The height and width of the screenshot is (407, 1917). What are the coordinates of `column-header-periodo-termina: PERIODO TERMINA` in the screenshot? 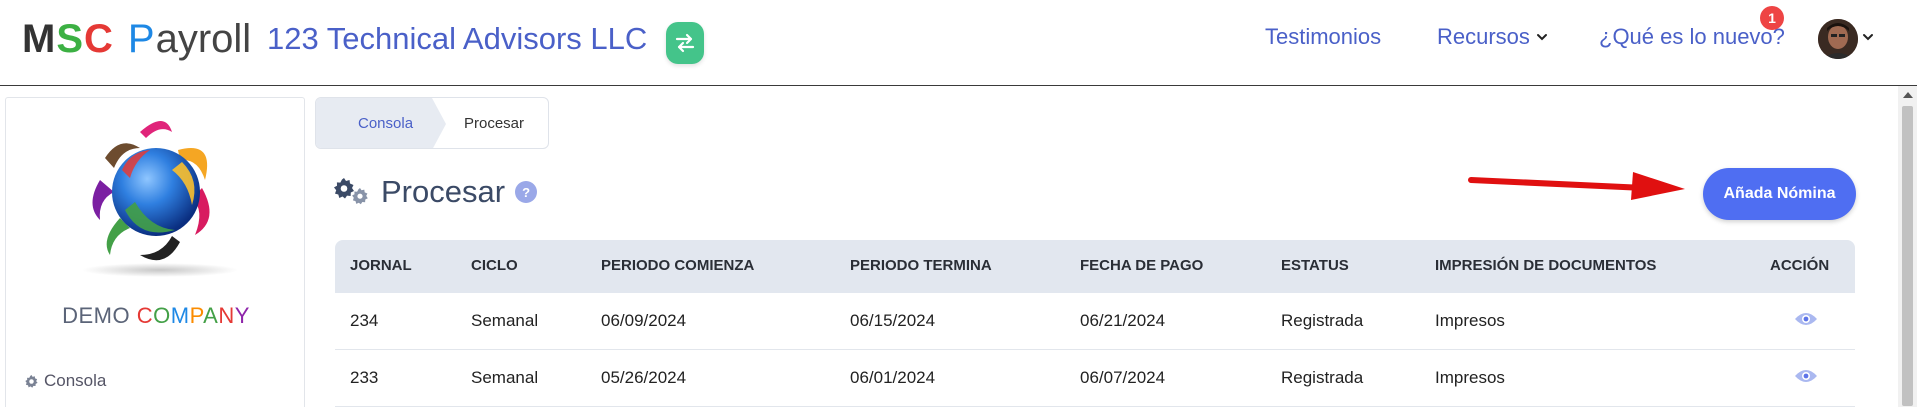 It's located at (921, 265).